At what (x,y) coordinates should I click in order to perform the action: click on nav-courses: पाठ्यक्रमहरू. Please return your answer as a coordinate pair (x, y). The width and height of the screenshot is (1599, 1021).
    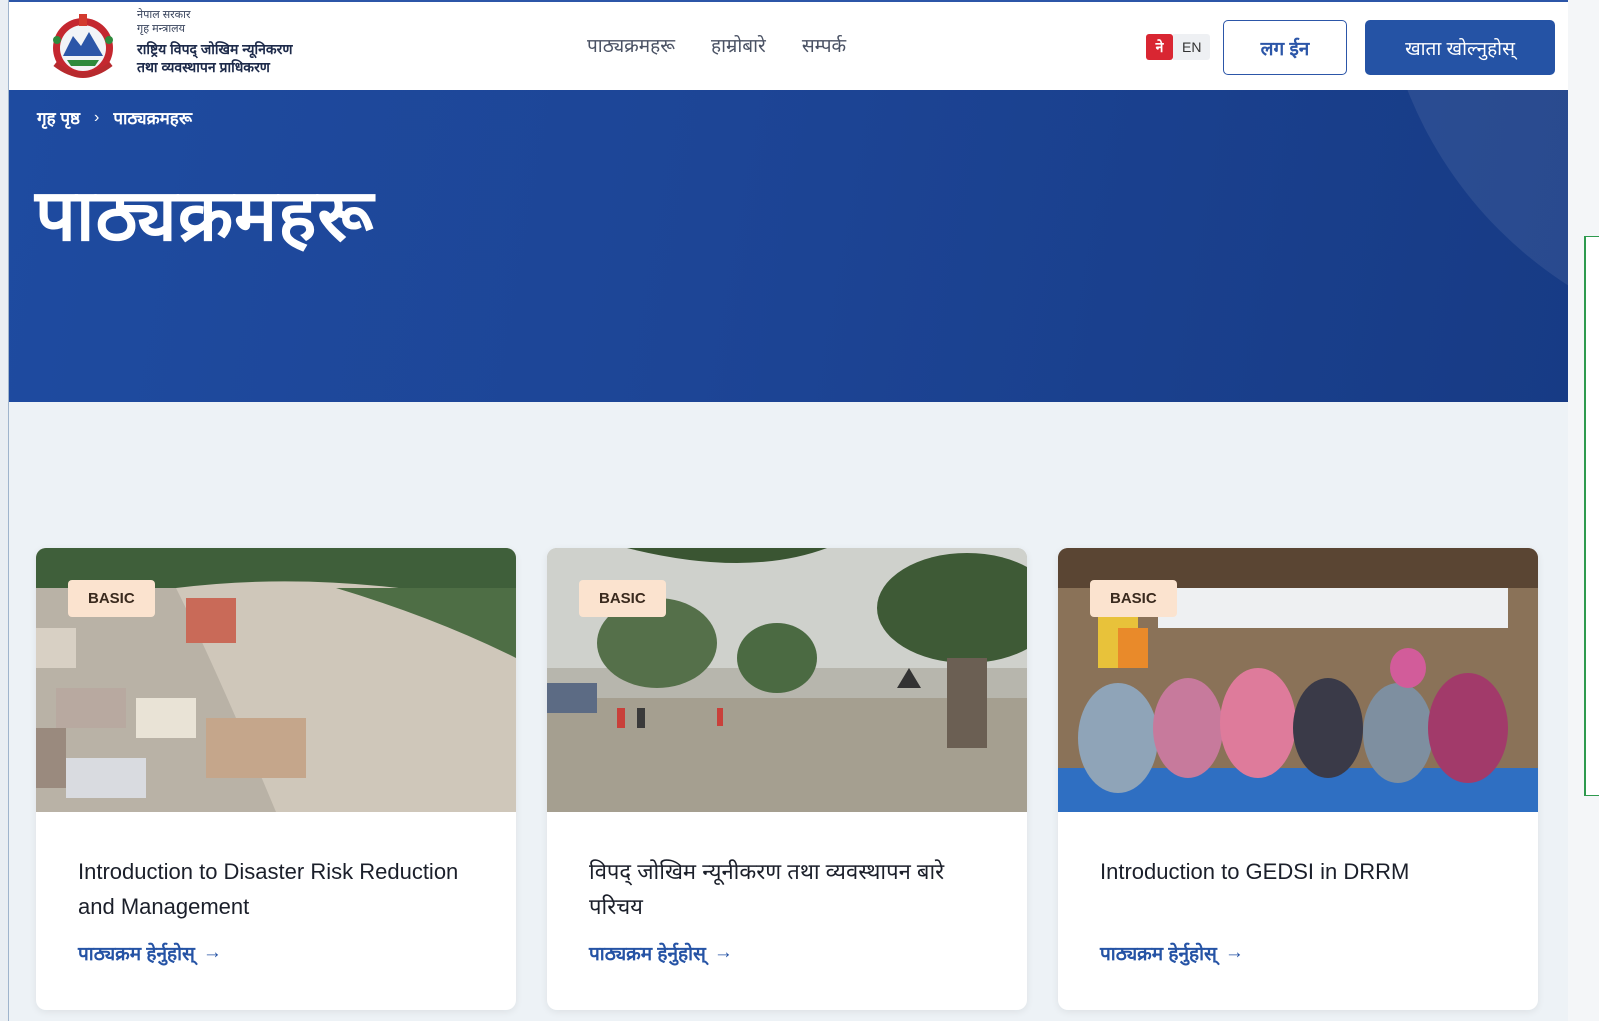
    Looking at the image, I should click on (631, 45).